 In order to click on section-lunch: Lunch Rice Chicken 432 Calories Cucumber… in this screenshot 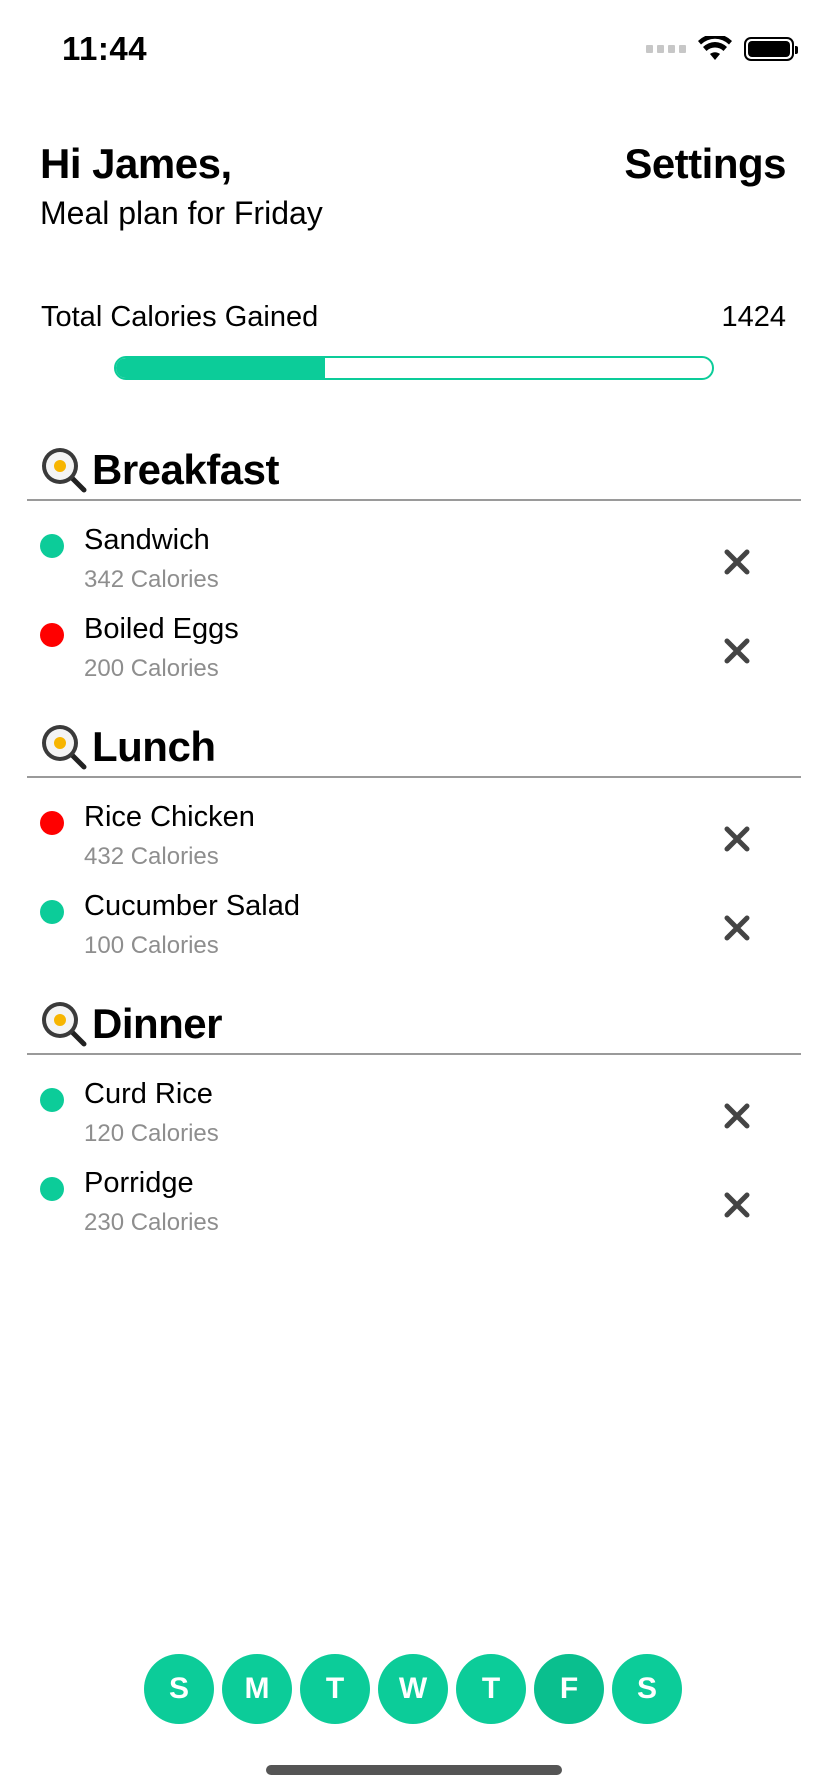, I will do `click(414, 839)`.